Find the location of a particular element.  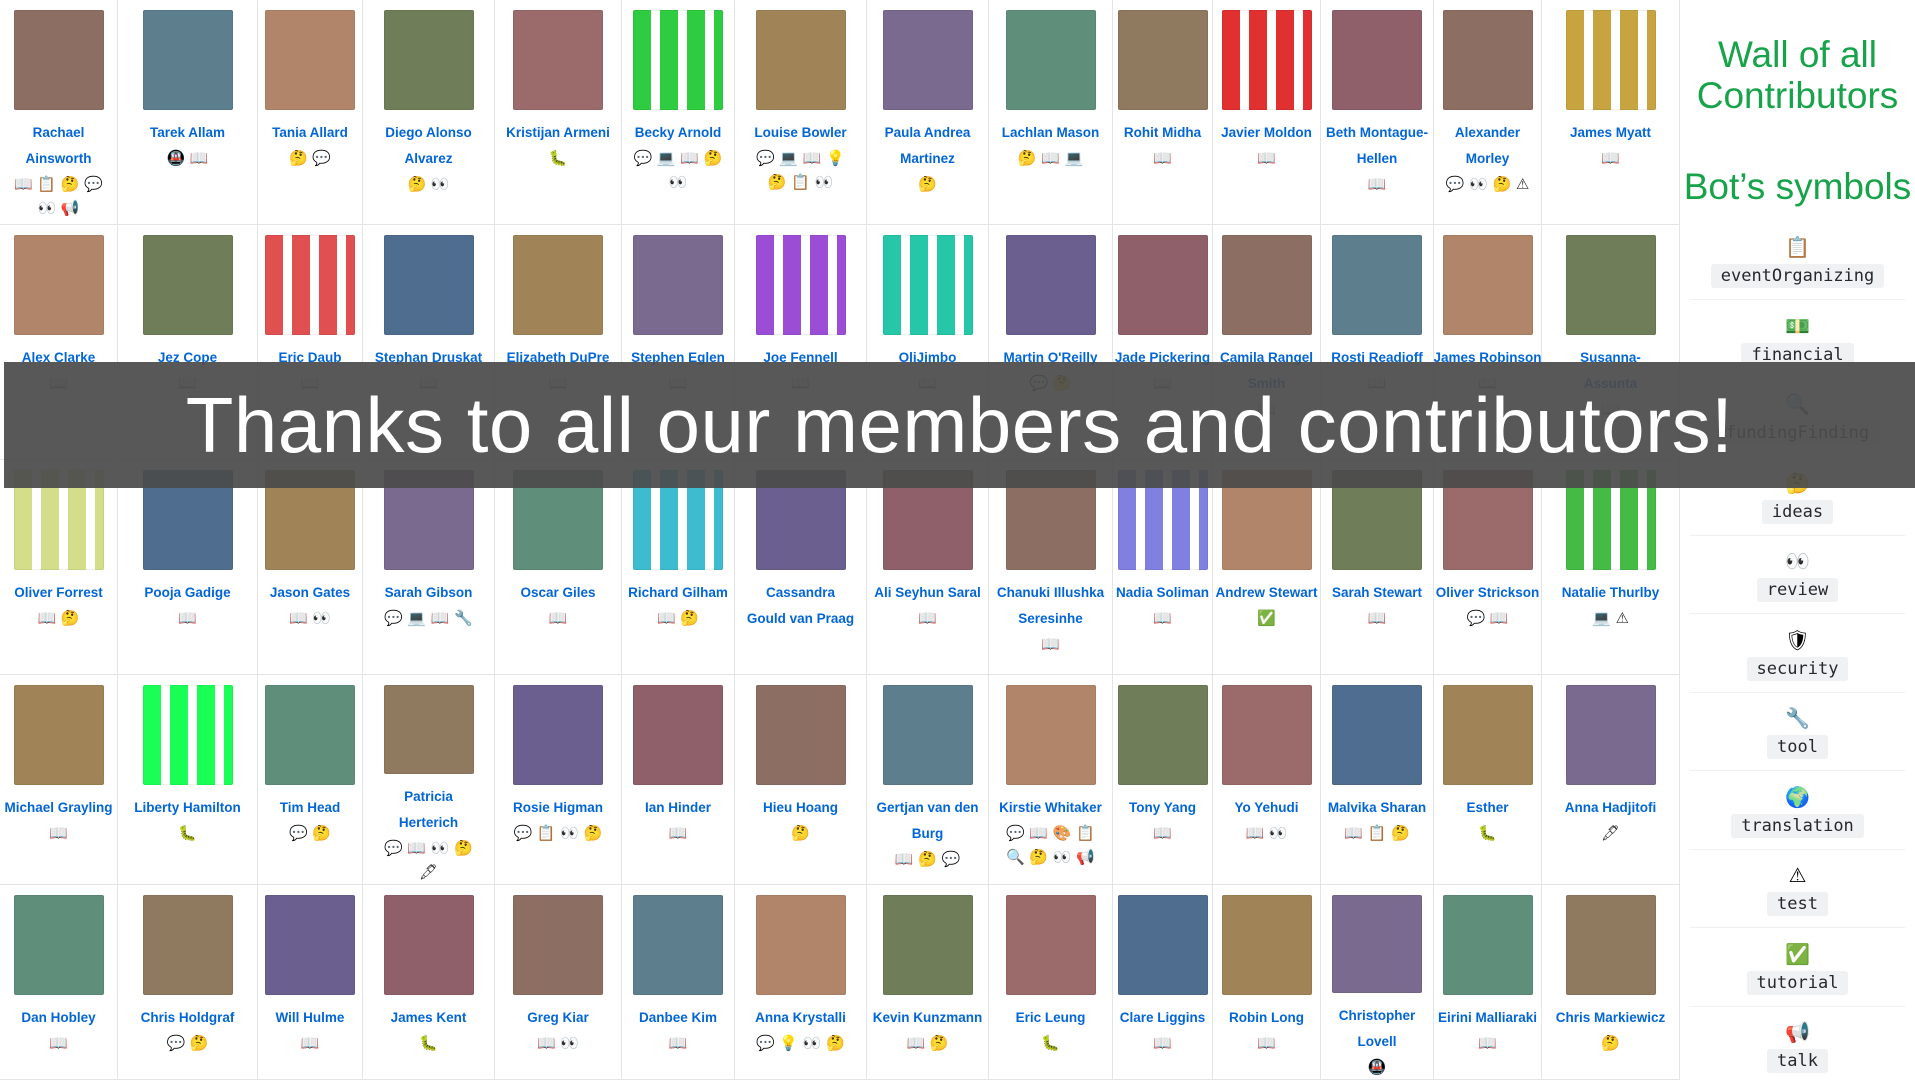

contributor-name-link: Paula Andrea Martinez is located at coordinates (928, 146).